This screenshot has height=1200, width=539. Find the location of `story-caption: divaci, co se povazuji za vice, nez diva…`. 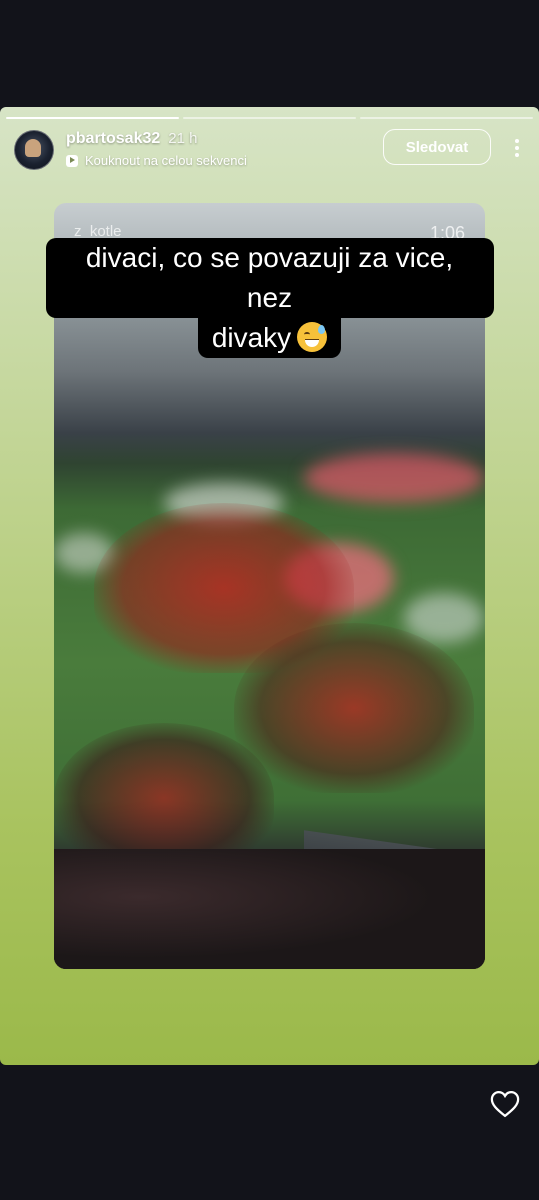

story-caption: divaci, co se povazuji za vice, nez diva… is located at coordinates (269, 298).